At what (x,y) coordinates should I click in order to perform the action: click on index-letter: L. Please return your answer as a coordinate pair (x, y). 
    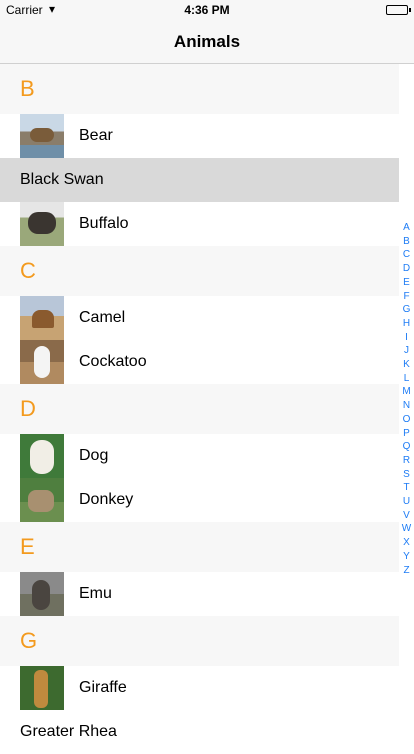
    Looking at the image, I should click on (407, 379).